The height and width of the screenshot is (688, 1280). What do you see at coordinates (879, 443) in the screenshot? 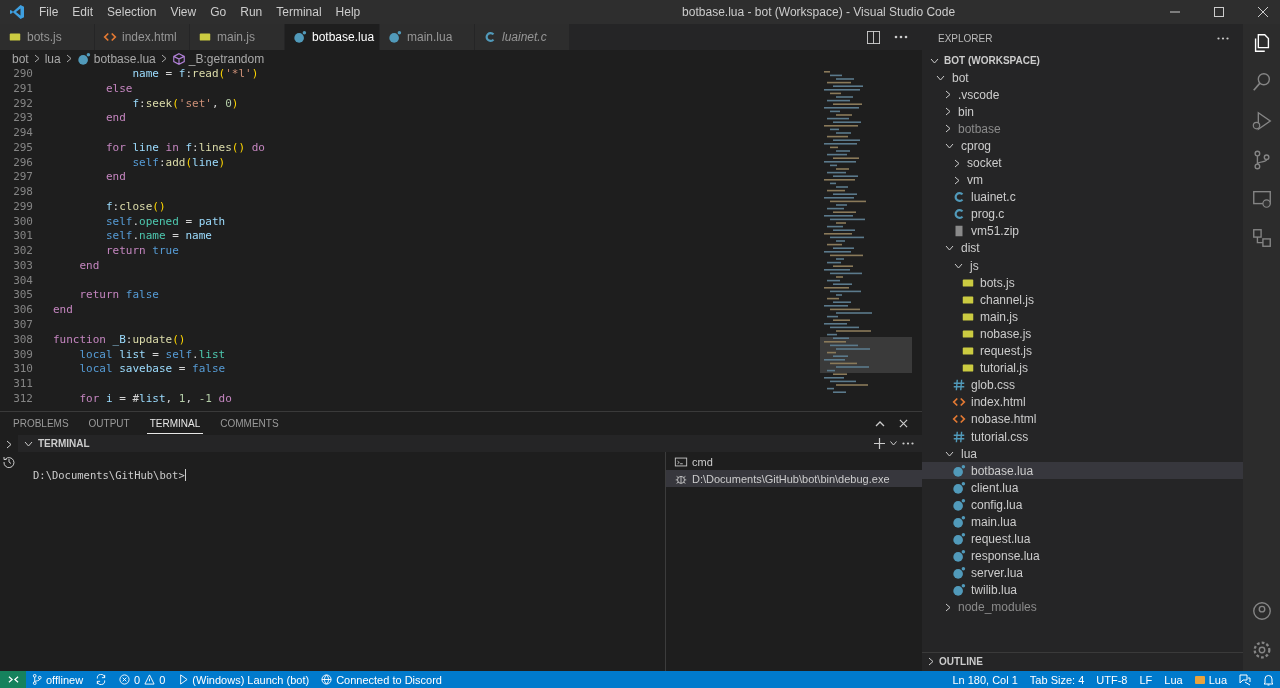
I see `plus-icon` at bounding box center [879, 443].